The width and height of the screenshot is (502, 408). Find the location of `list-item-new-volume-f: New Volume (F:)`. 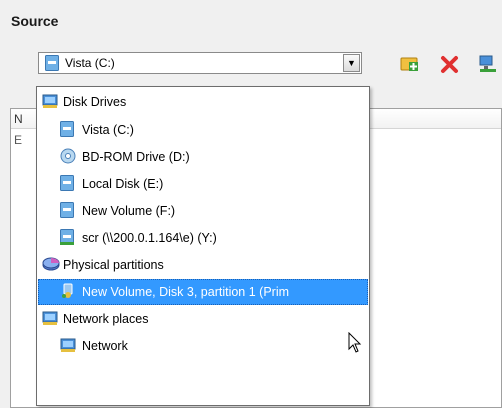

list-item-new-volume-f: New Volume (F:) is located at coordinates (203, 211).